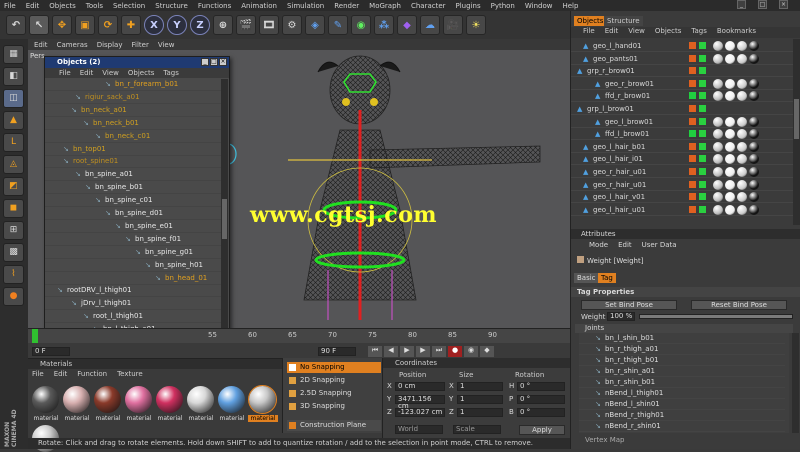 The height and width of the screenshot is (452, 800). I want to click on attributes-menu-user-data: User Data, so click(659, 246).